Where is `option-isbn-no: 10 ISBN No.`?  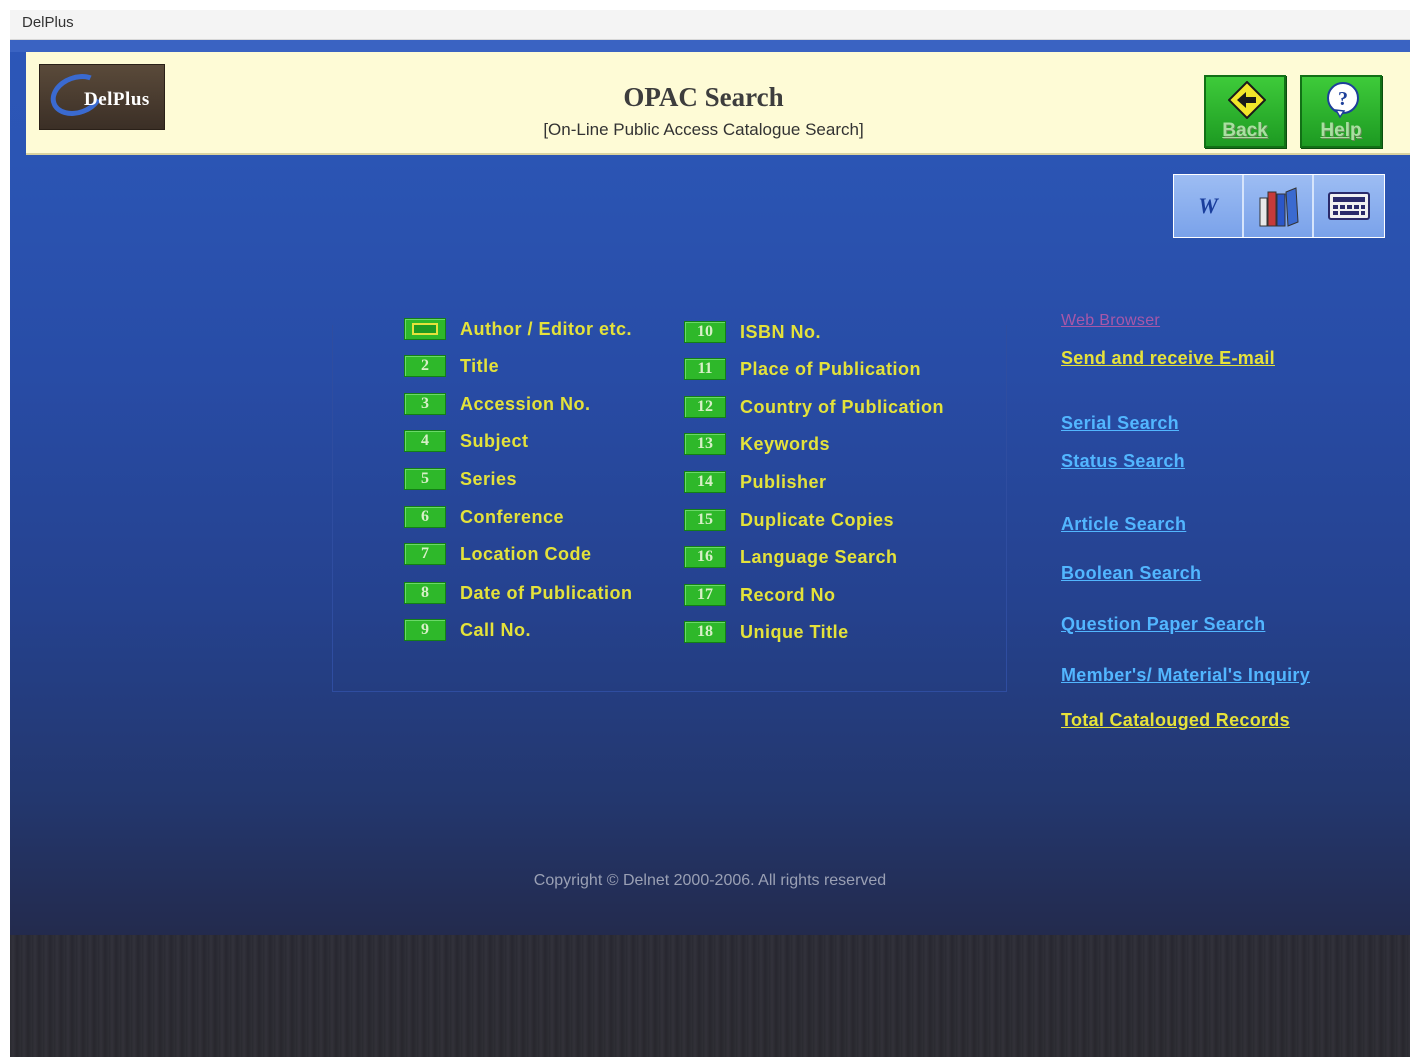
option-isbn-no: 10 ISBN No. is located at coordinates (752, 332).